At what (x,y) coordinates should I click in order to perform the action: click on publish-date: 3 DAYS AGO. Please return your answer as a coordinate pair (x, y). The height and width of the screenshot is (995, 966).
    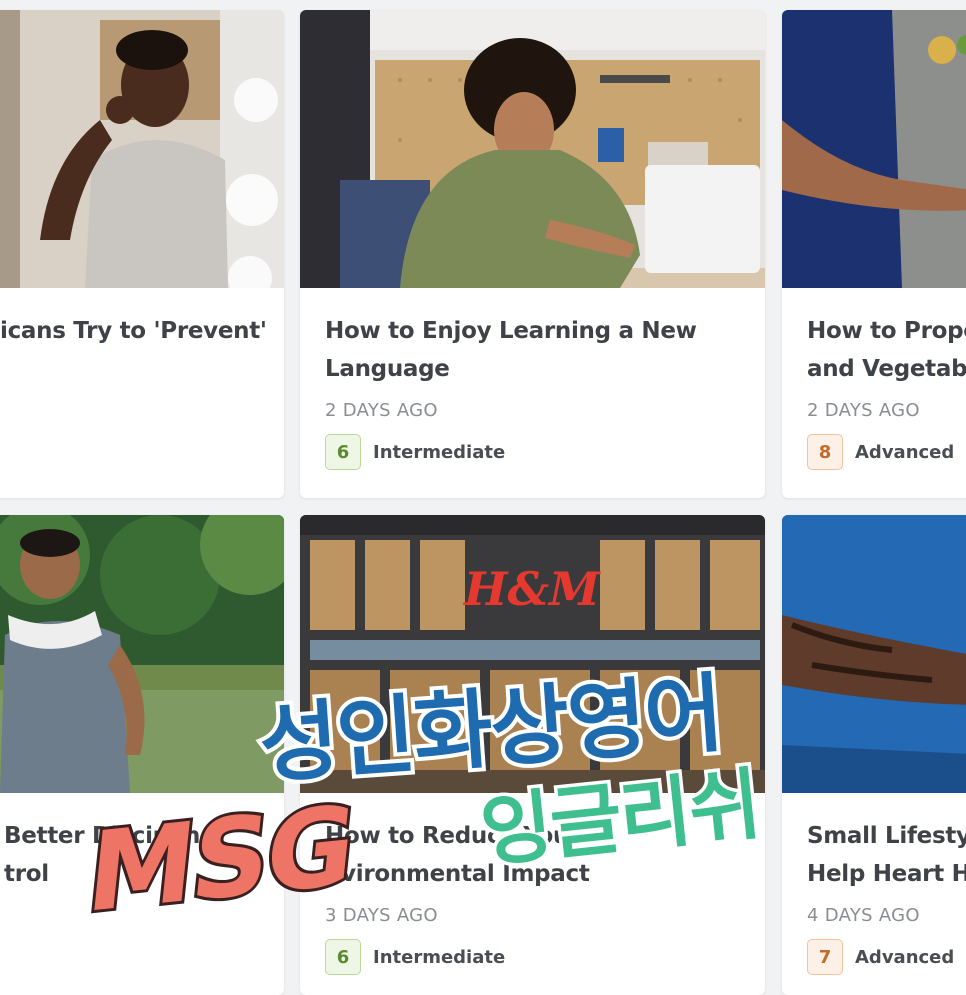
    Looking at the image, I should click on (381, 915).